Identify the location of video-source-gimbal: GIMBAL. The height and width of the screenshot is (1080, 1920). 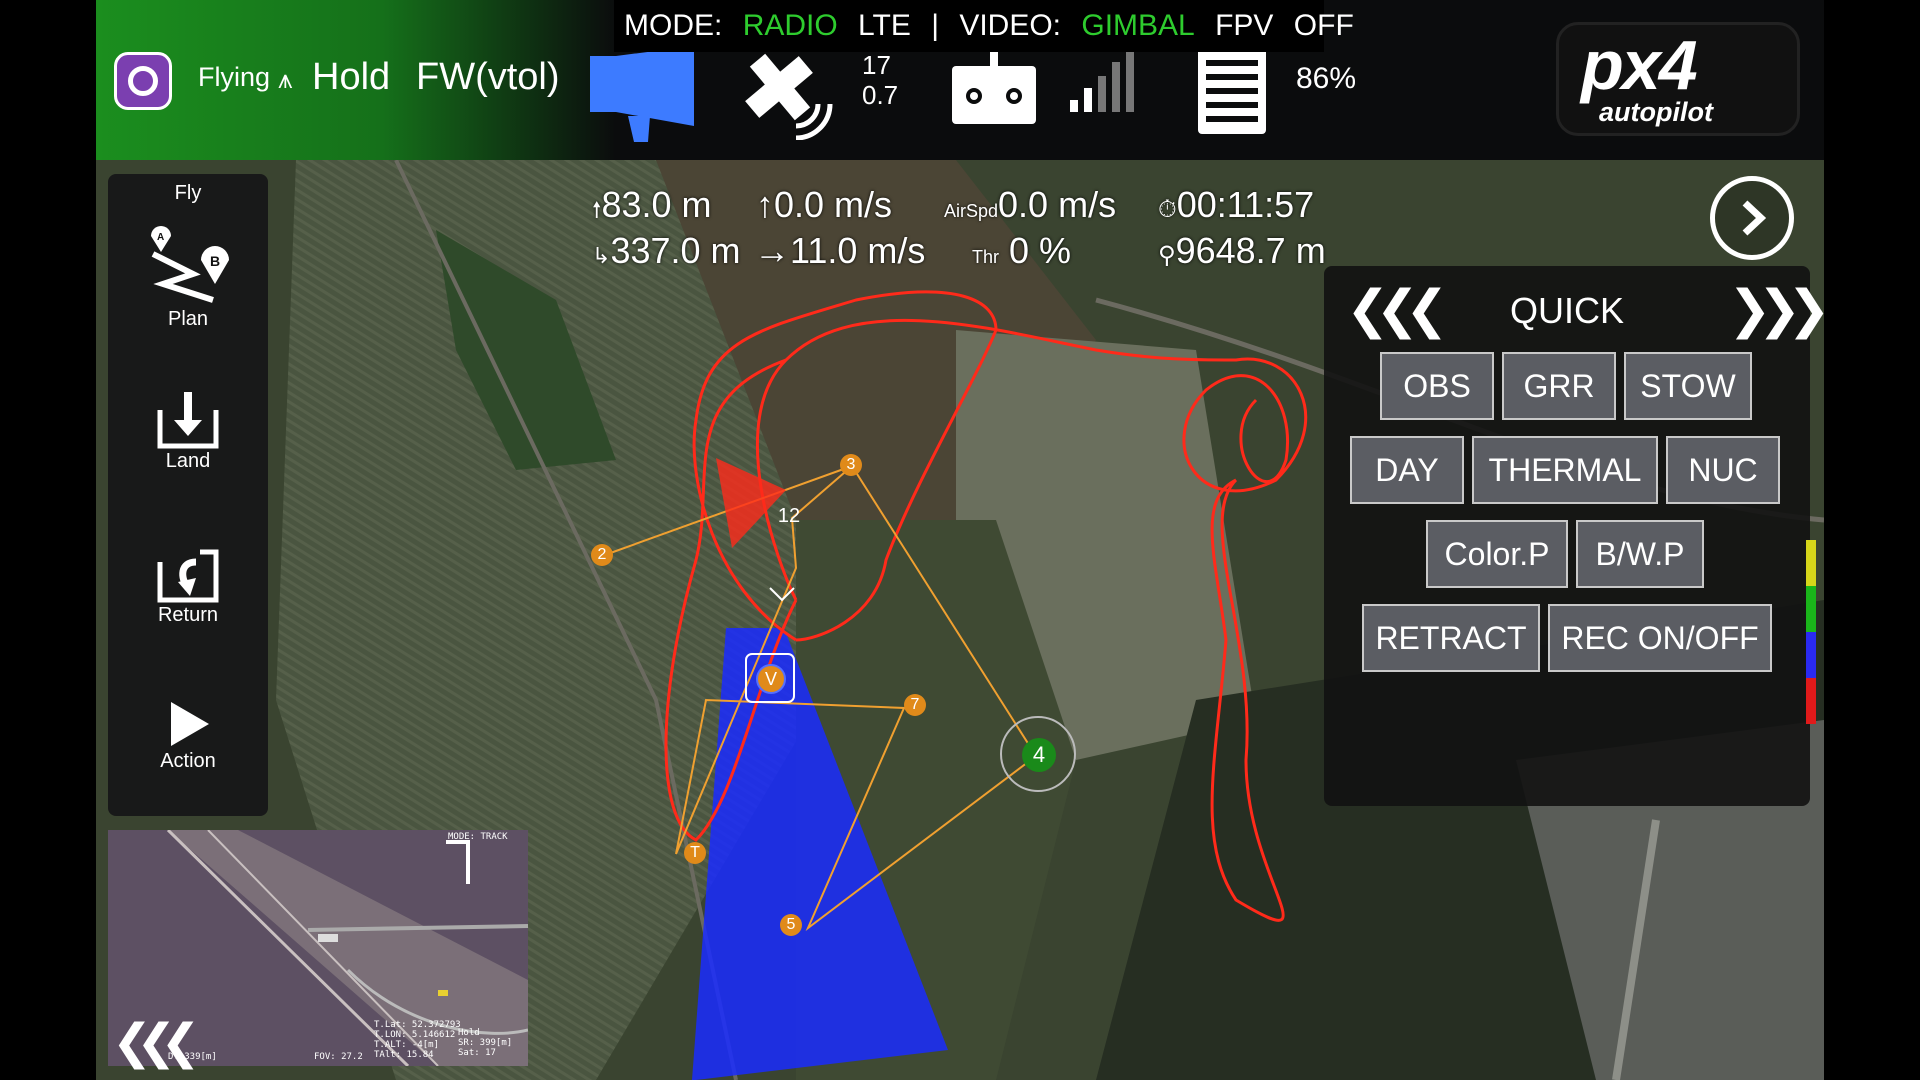
(1137, 25).